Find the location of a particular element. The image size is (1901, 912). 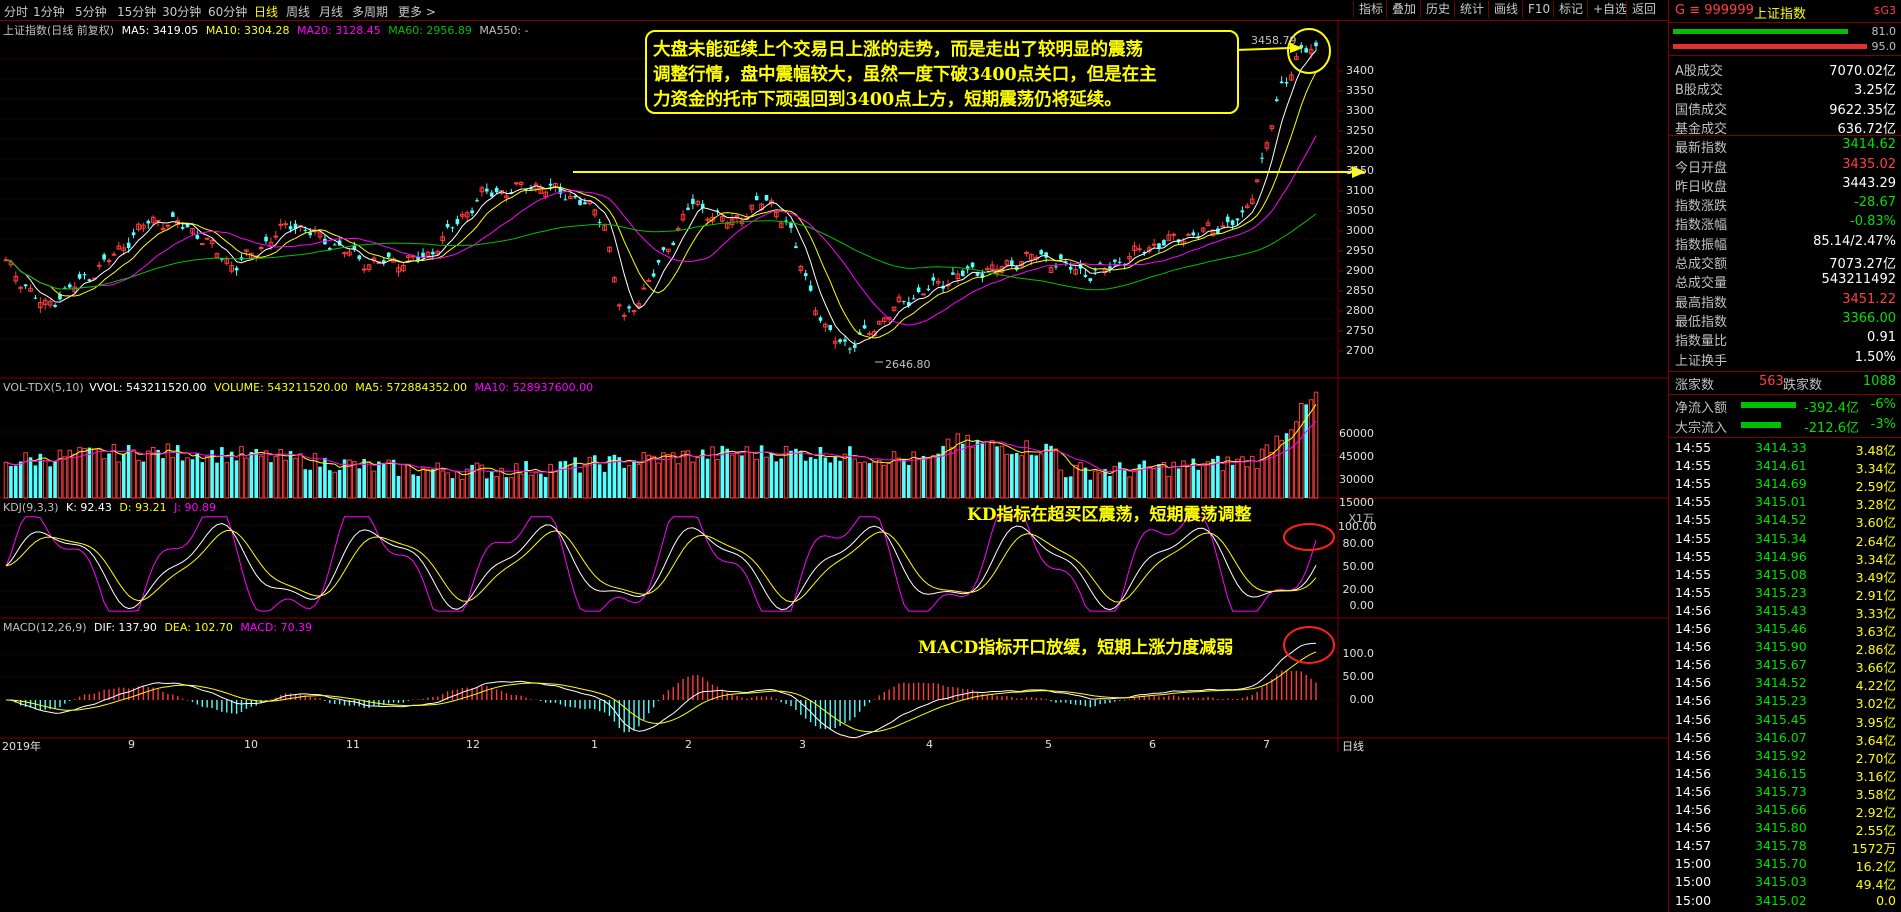

stat-value: 7070.02亿 is located at coordinates (1862, 71).